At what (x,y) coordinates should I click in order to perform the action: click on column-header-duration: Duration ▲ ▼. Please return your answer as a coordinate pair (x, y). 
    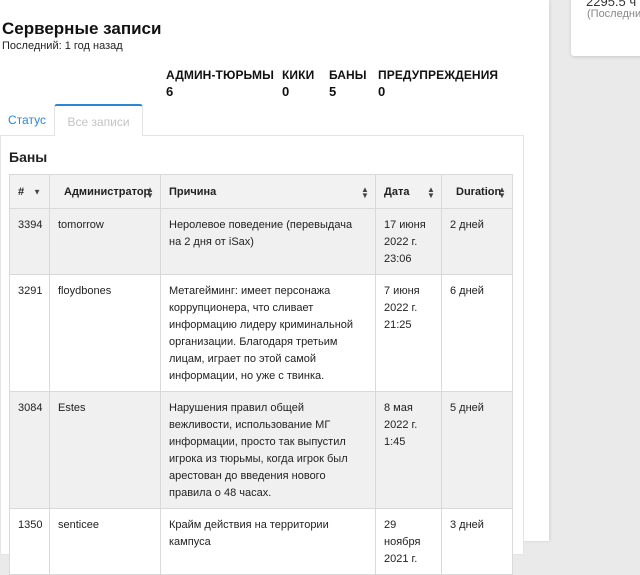
    Looking at the image, I should click on (477, 191).